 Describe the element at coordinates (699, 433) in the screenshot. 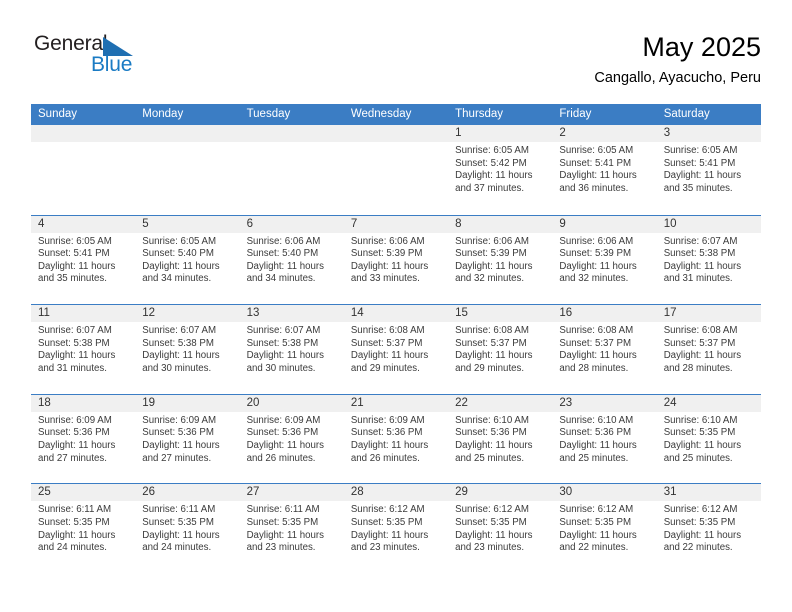

I see `sunset-text: Sunset: 5:35 PM` at that location.